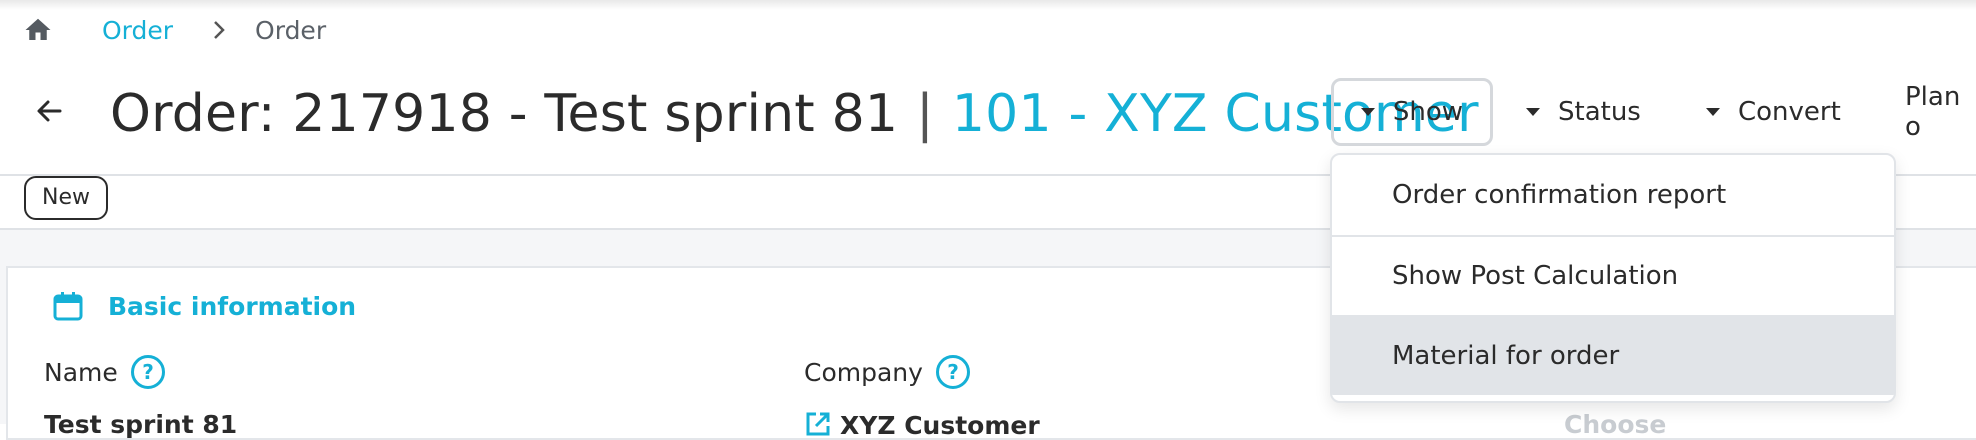 Image resolution: width=1976 pixels, height=440 pixels. I want to click on plan-button-label: Plan o, so click(1933, 112).